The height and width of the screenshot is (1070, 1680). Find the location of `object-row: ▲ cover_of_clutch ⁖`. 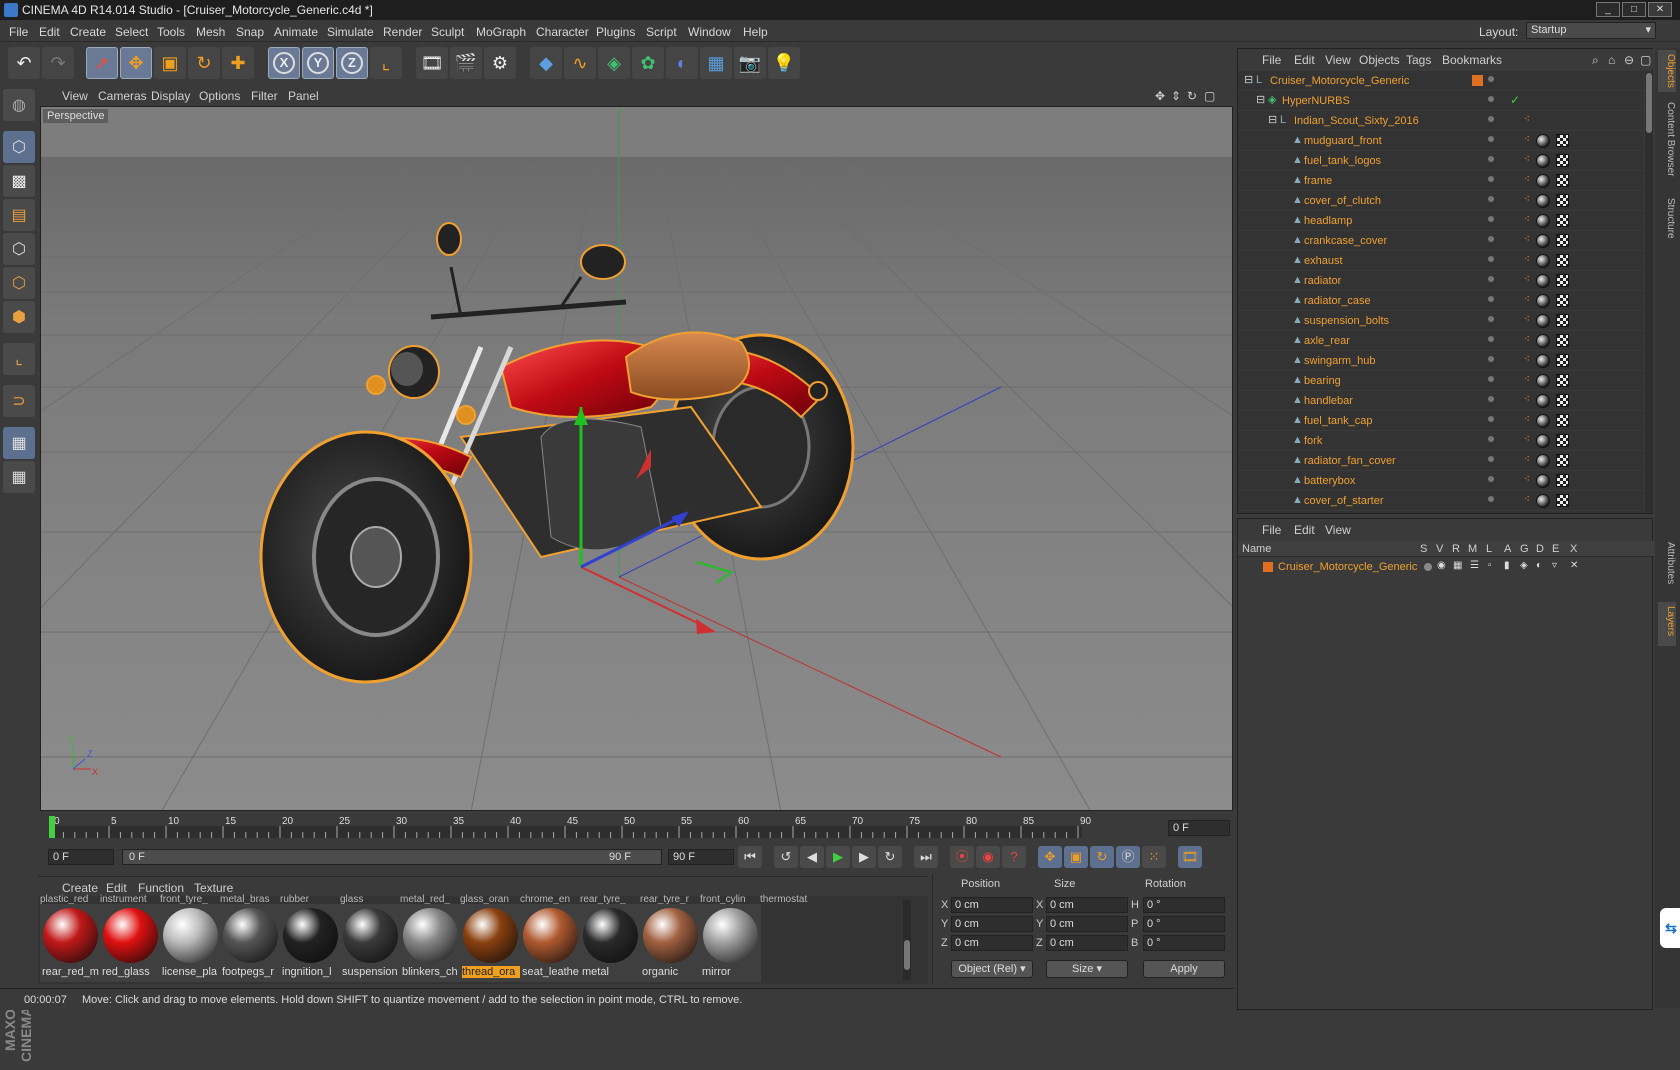

object-row: ▲ cover_of_clutch ⁖ is located at coordinates (1441, 201).